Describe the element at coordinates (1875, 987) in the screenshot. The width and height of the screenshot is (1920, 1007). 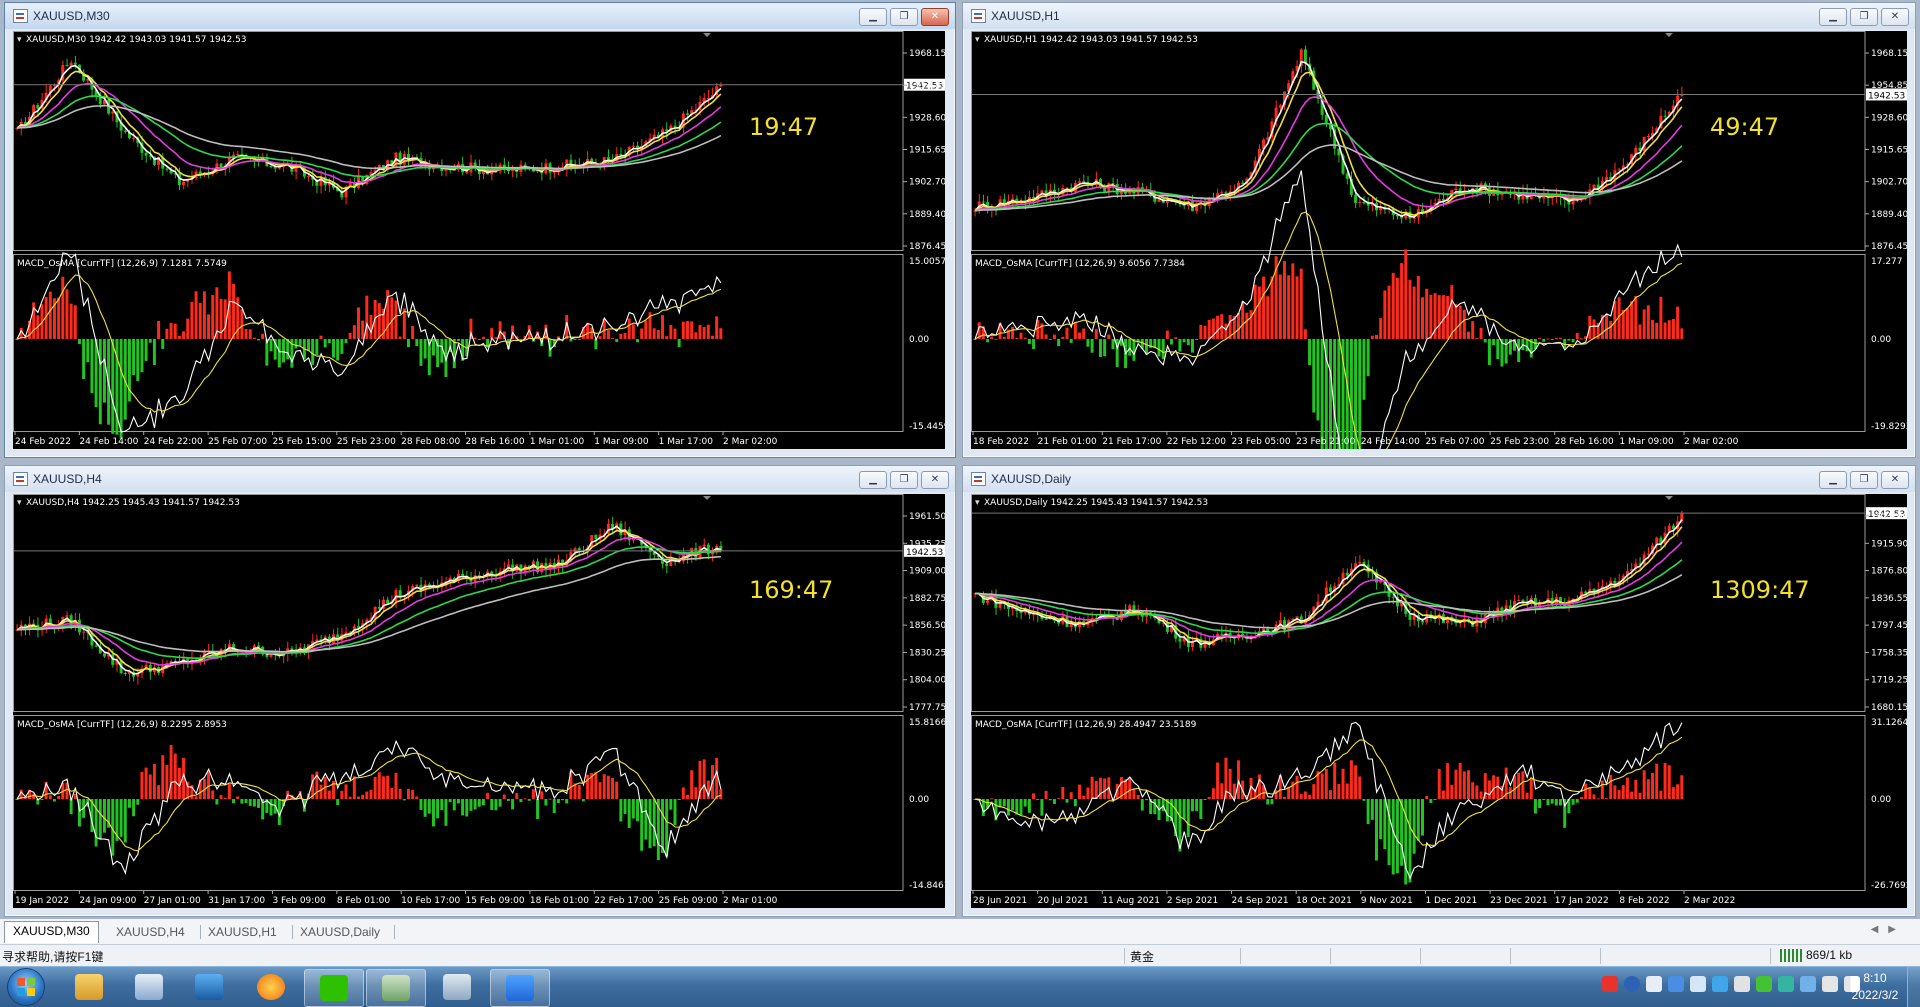
I see `taskbar-clock: 8:10 2022/3/2` at that location.